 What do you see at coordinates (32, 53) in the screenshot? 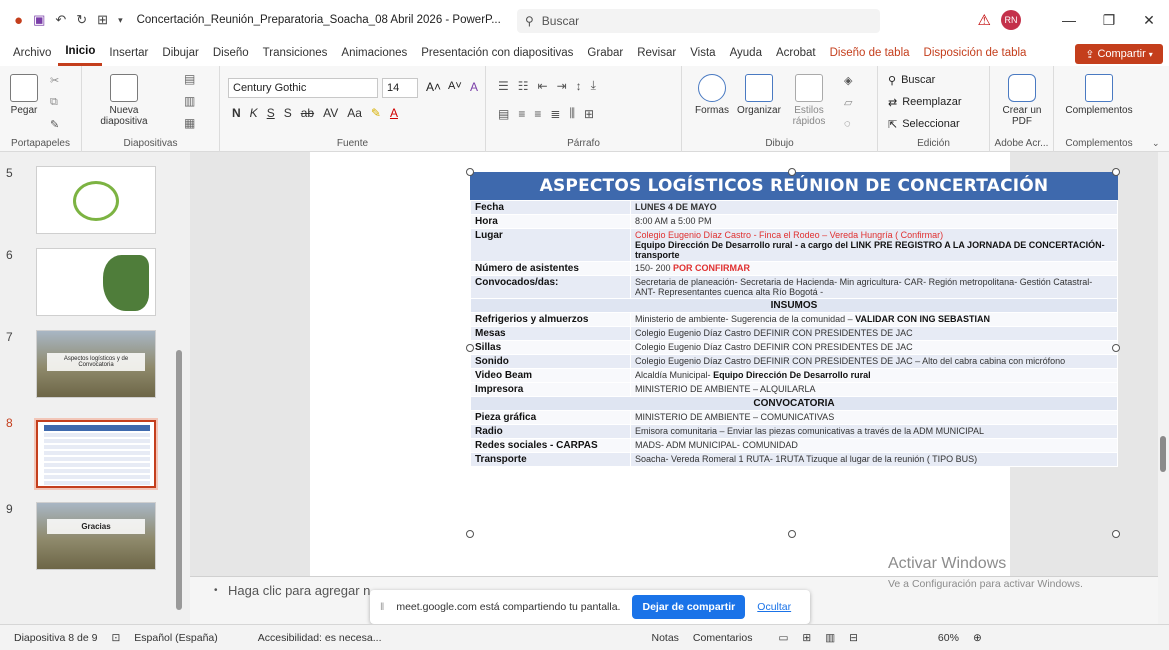
I see `tab-archivo: Archivo` at bounding box center [32, 53].